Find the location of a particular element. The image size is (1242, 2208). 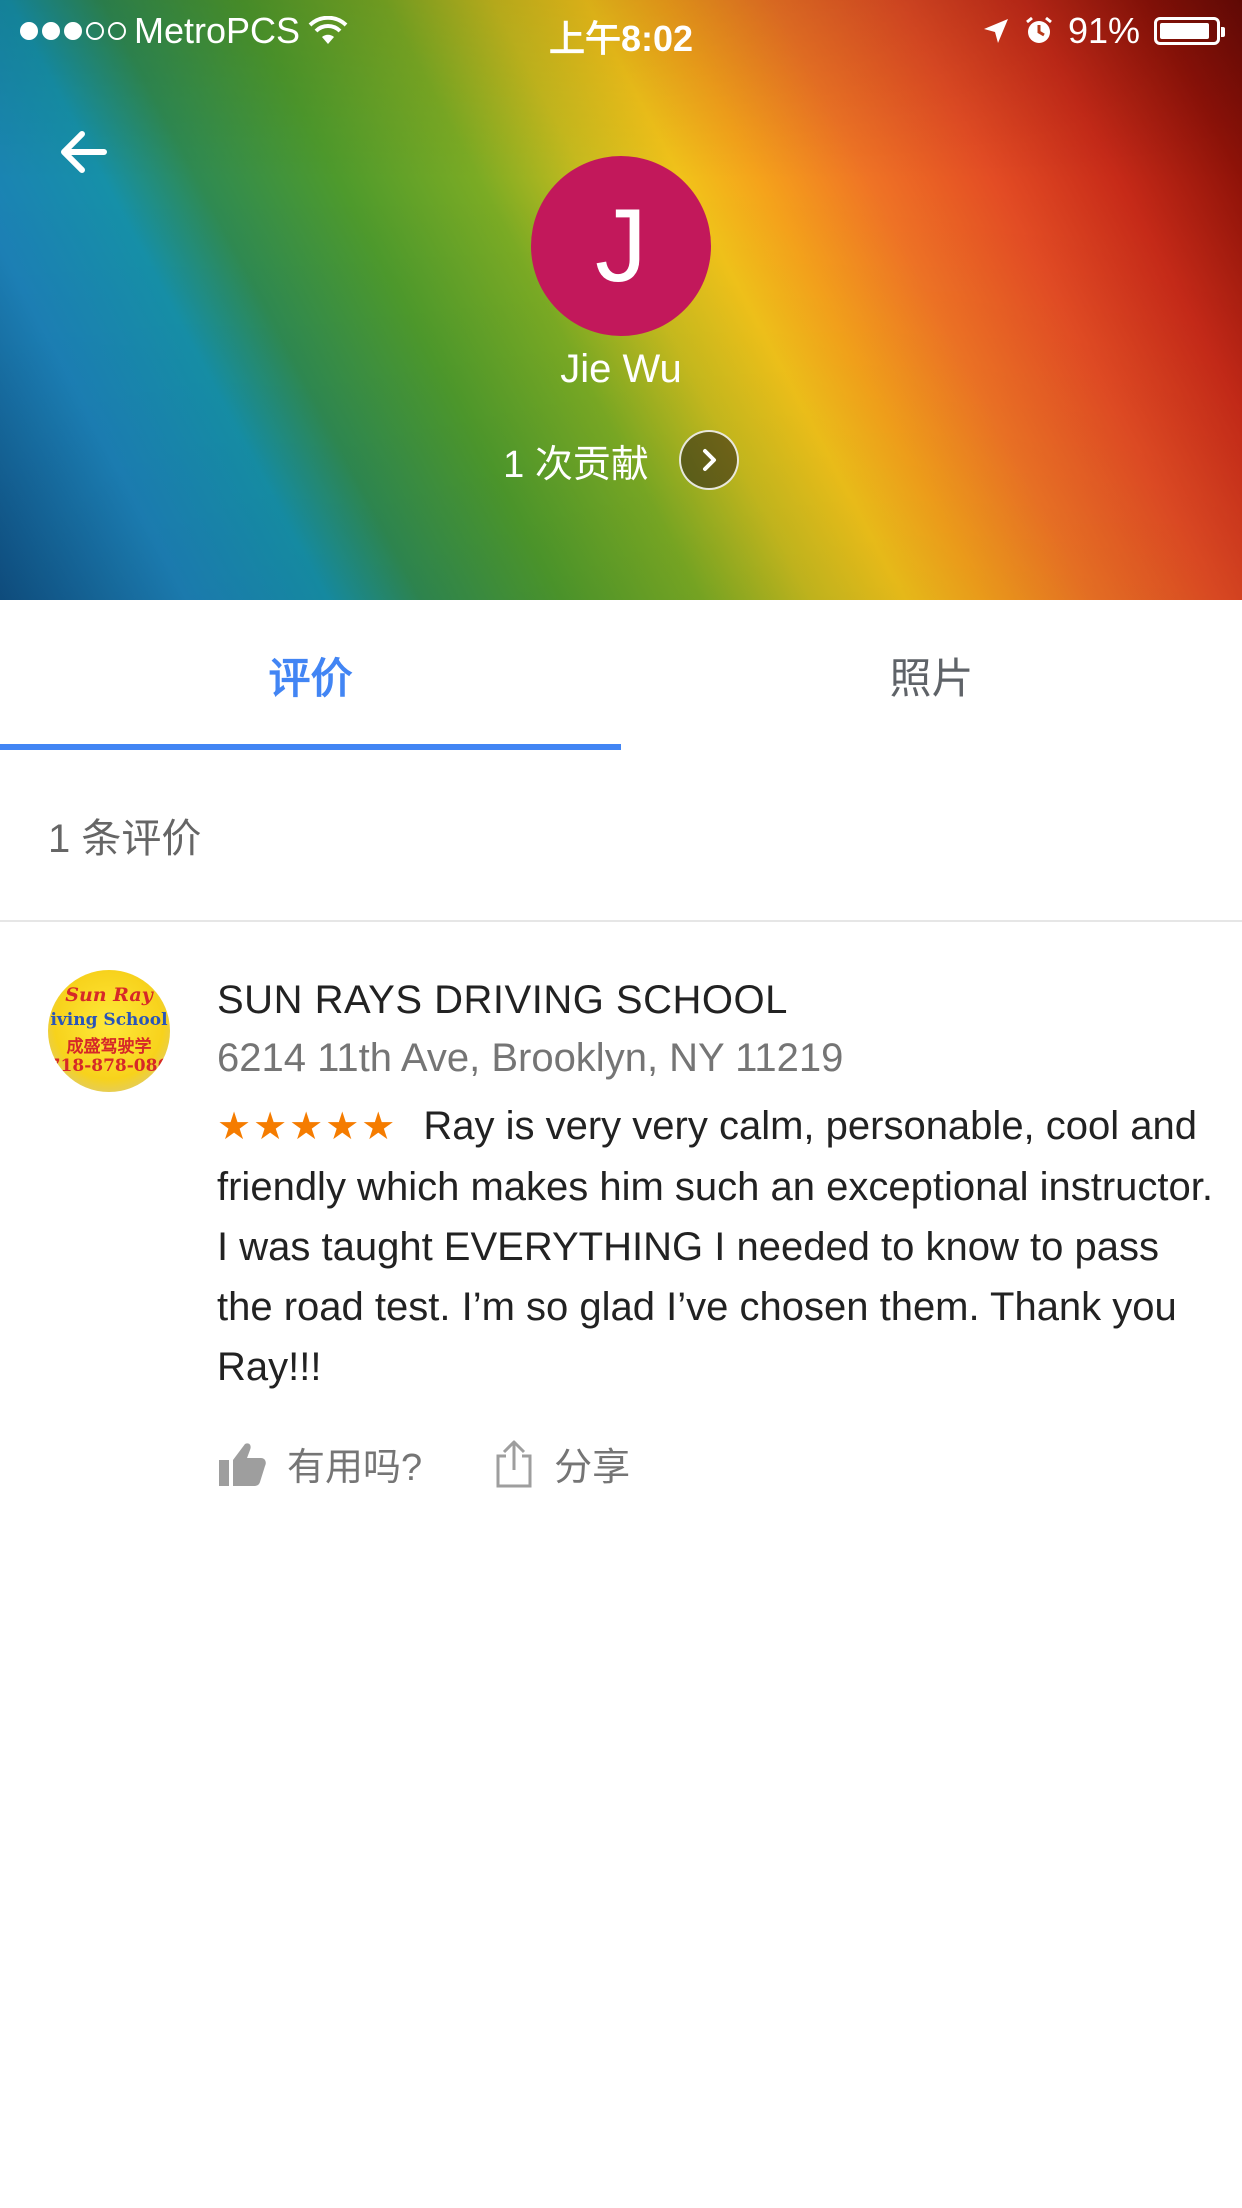

thumb-text-line: 718-878-086 is located at coordinates (109, 1066).